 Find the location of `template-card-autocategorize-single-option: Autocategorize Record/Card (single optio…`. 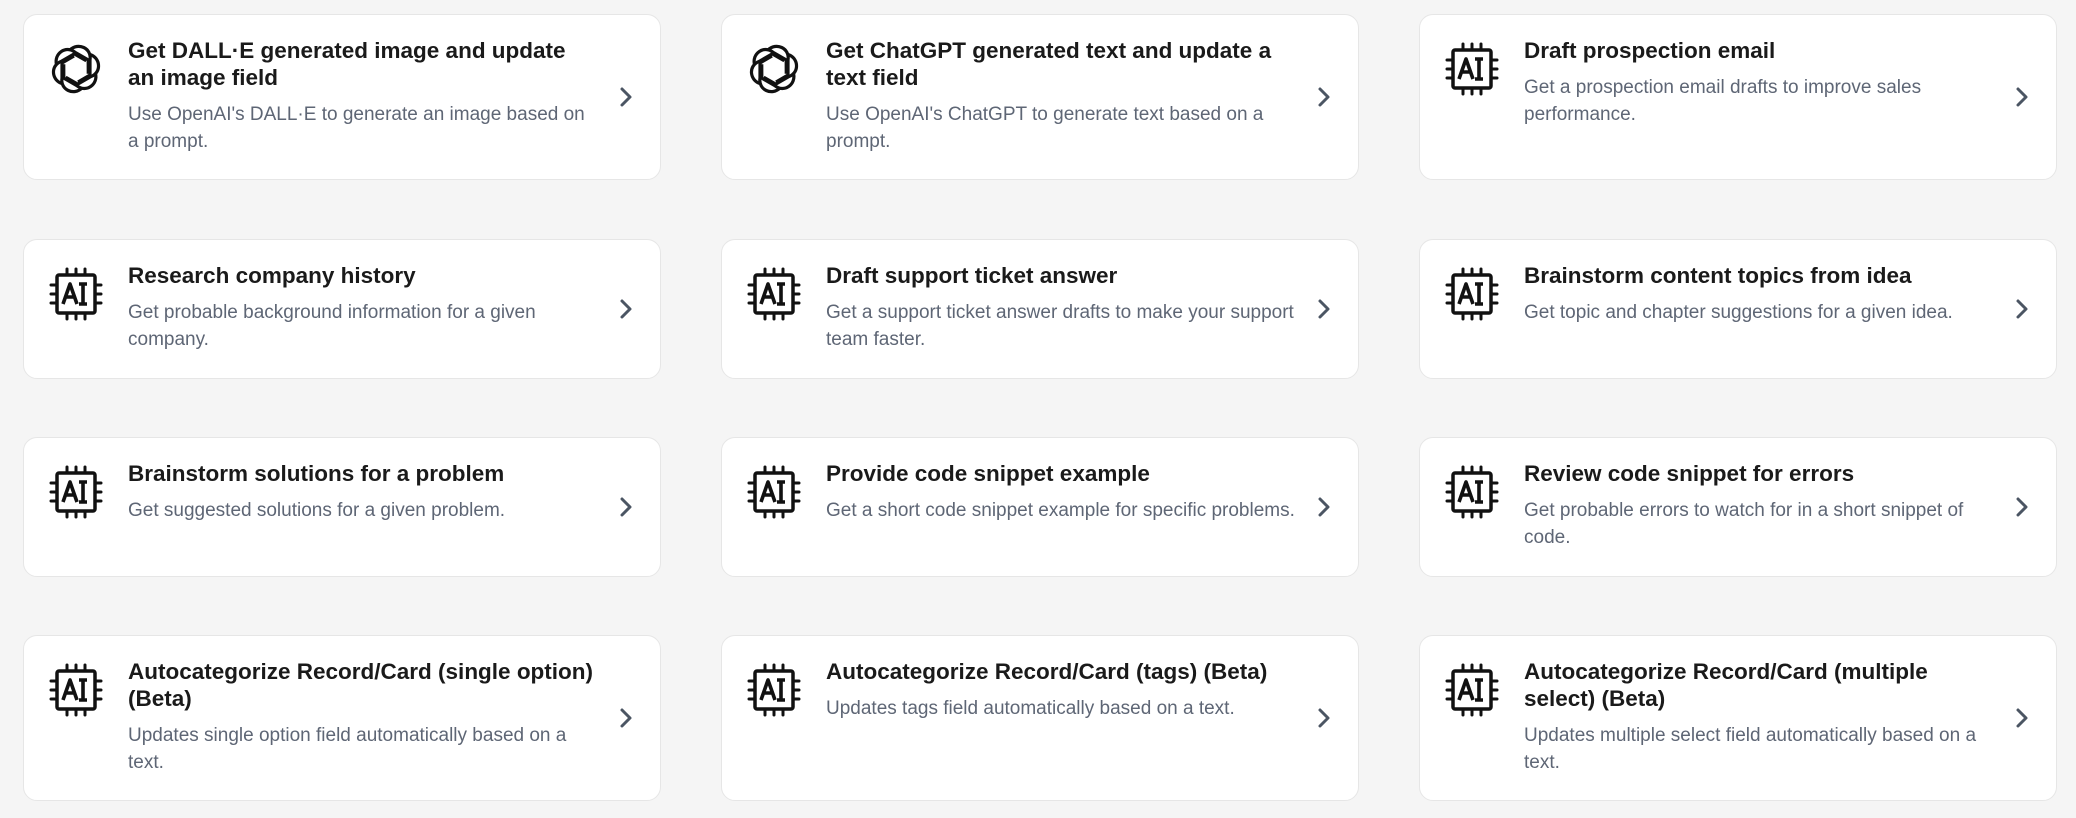

template-card-autocategorize-single-option: Autocategorize Record/Card (single optio… is located at coordinates (342, 718).